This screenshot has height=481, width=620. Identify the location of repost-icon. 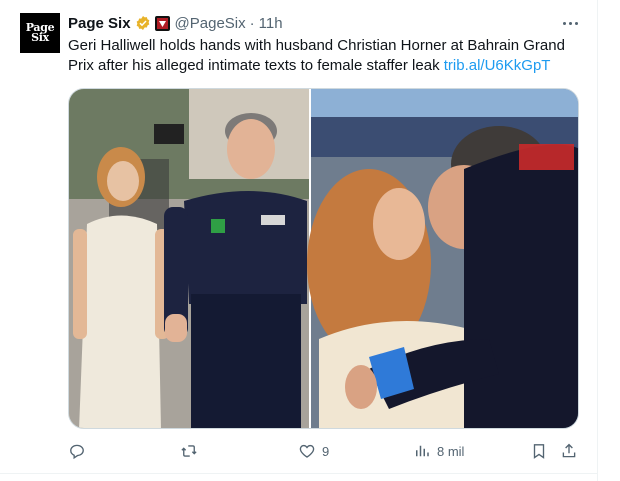
(189, 451).